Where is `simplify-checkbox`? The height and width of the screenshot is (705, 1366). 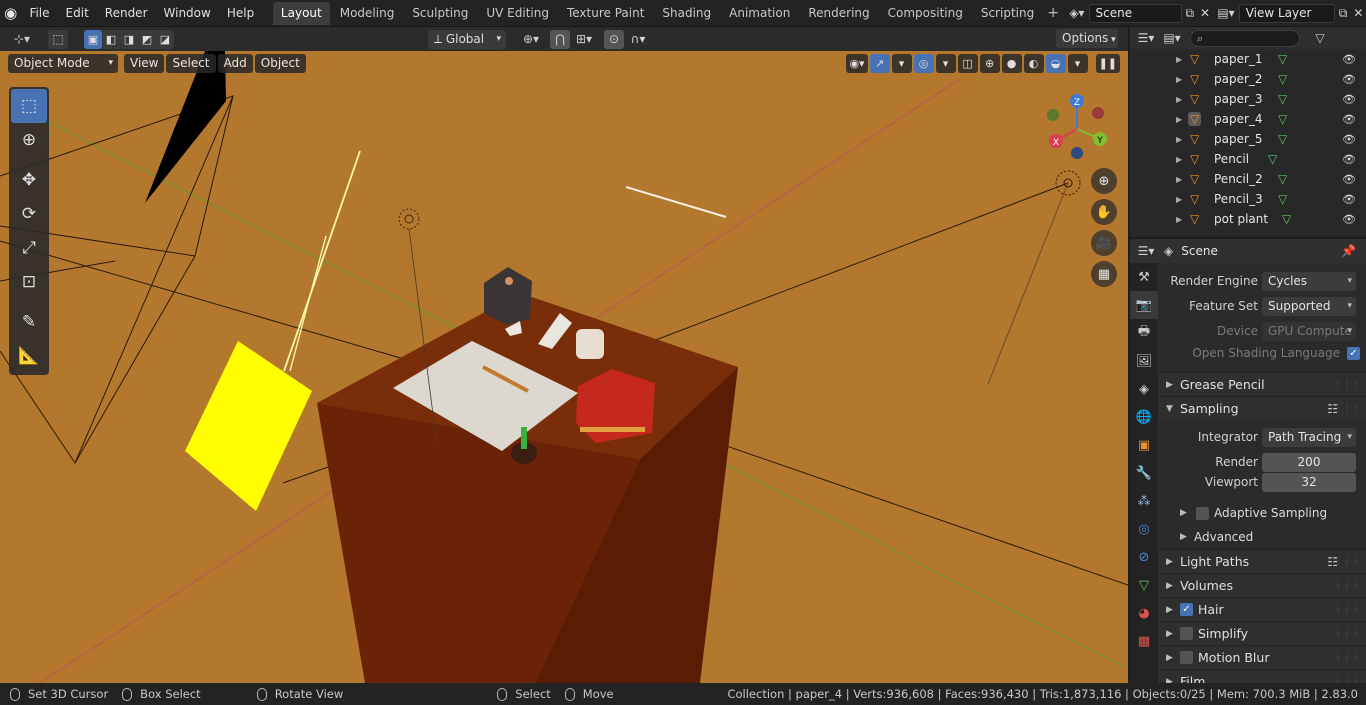
simplify-checkbox is located at coordinates (1186, 633).